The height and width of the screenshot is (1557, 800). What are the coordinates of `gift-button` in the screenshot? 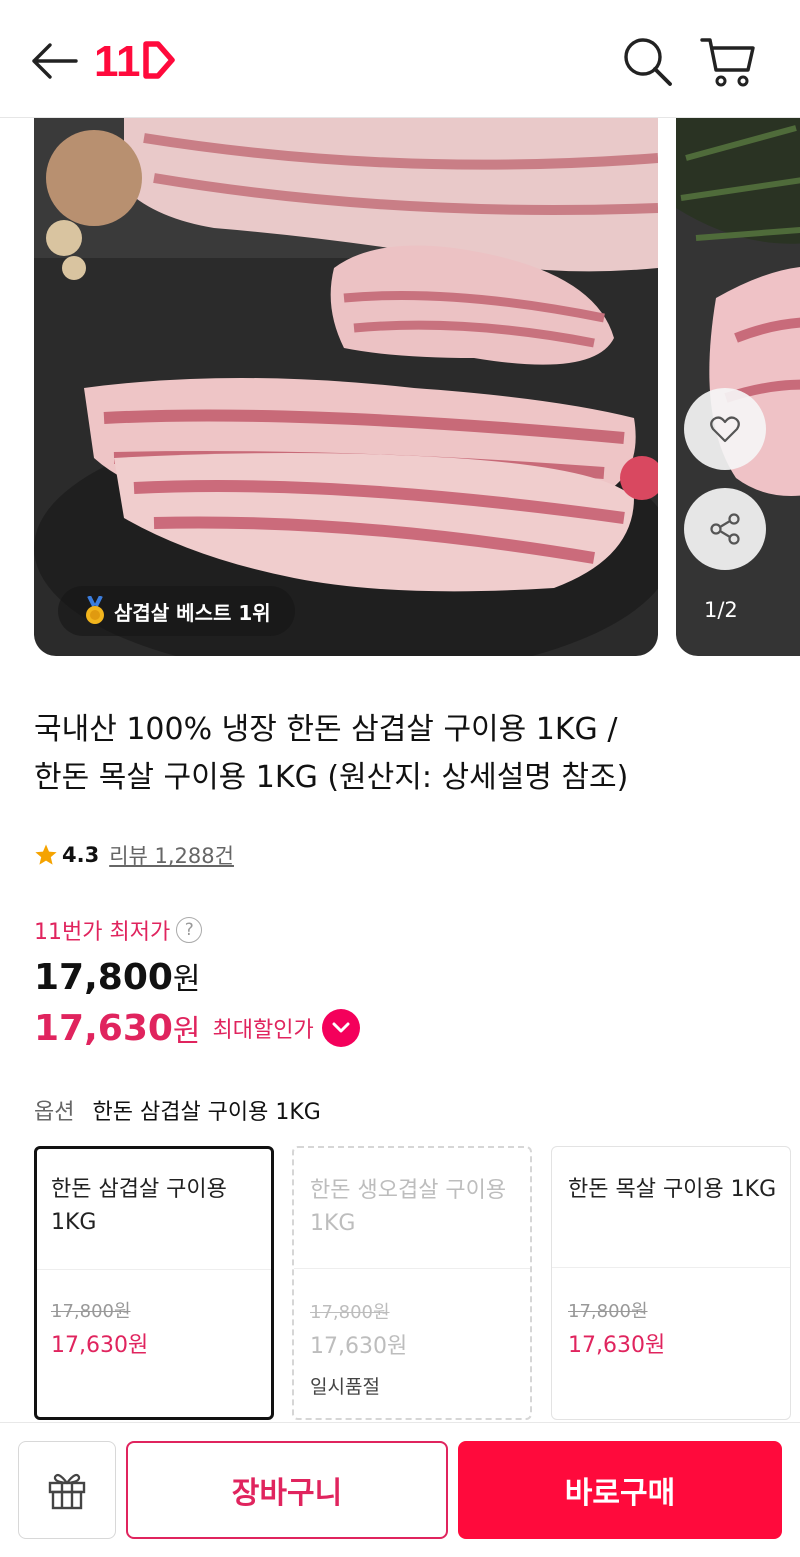 It's located at (67, 1490).